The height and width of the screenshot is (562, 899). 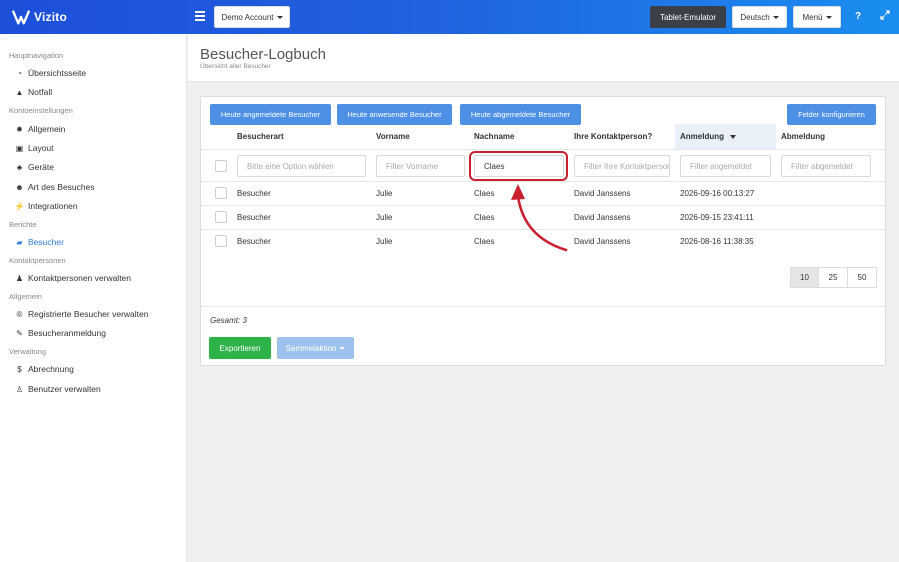 What do you see at coordinates (393, 136) in the screenshot?
I see `column-header-firstname: Vorname` at bounding box center [393, 136].